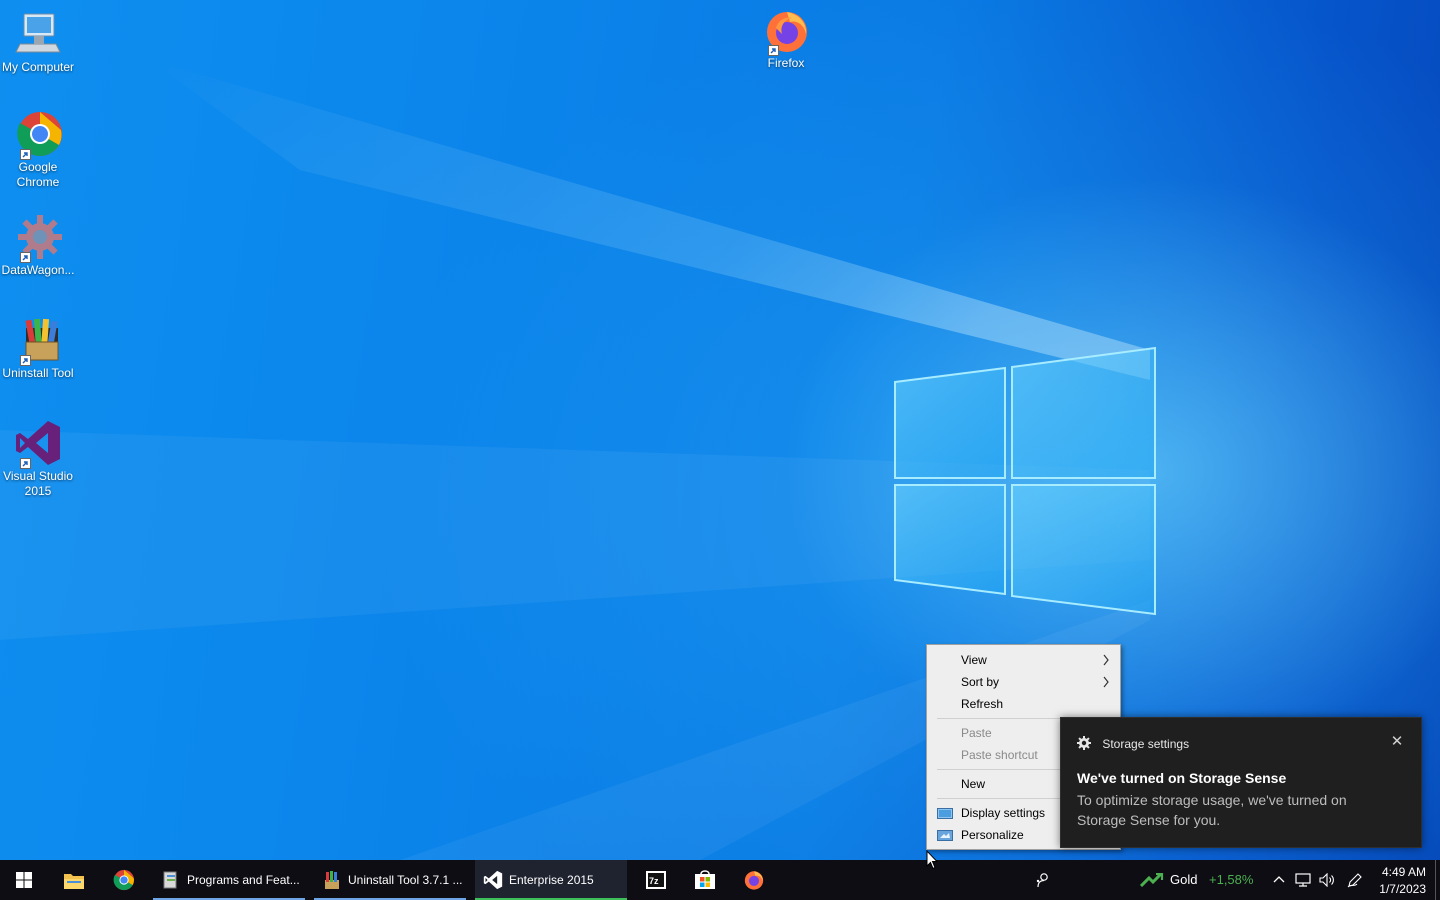  I want to click on mouse-cursor-icon, so click(932, 860).